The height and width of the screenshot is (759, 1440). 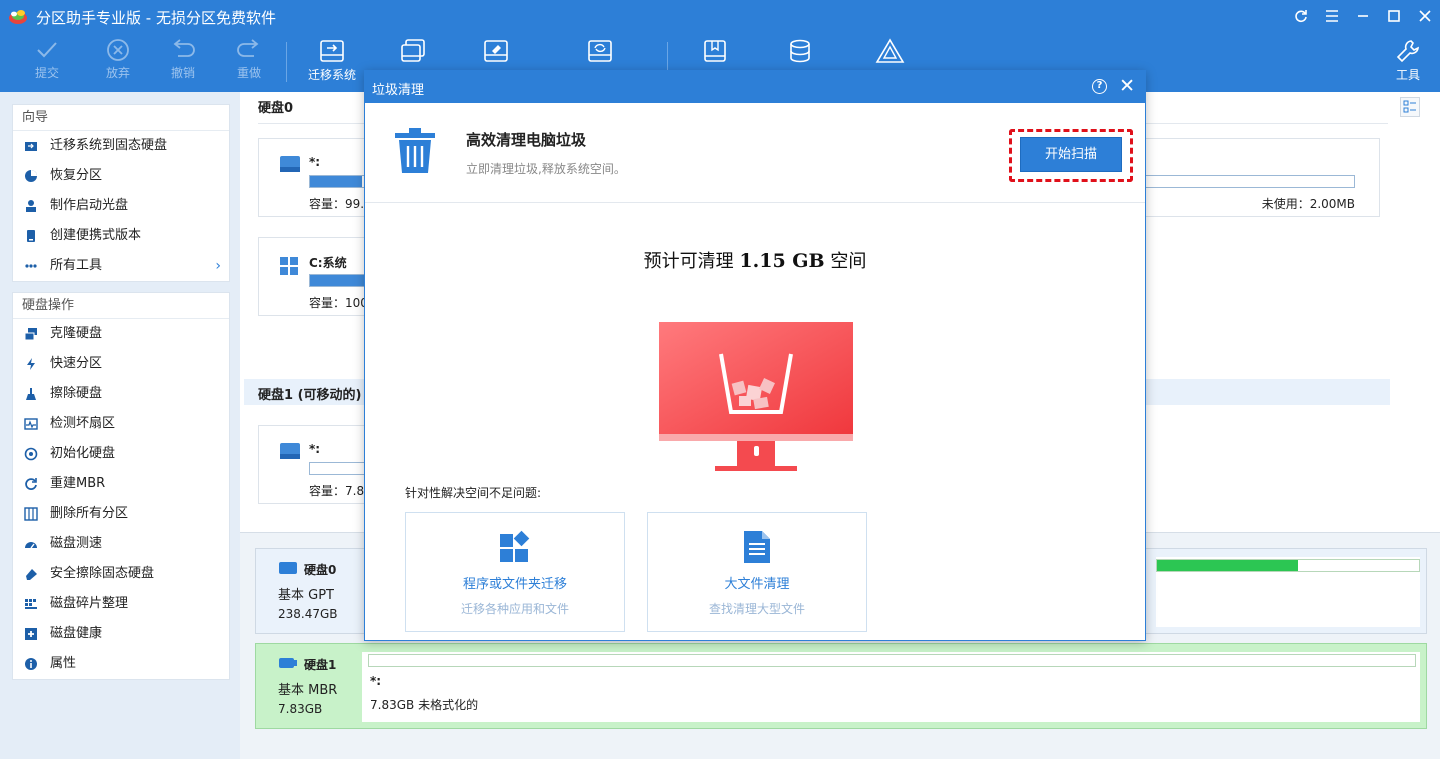 I want to click on clone-icon, so click(x=30, y=334).